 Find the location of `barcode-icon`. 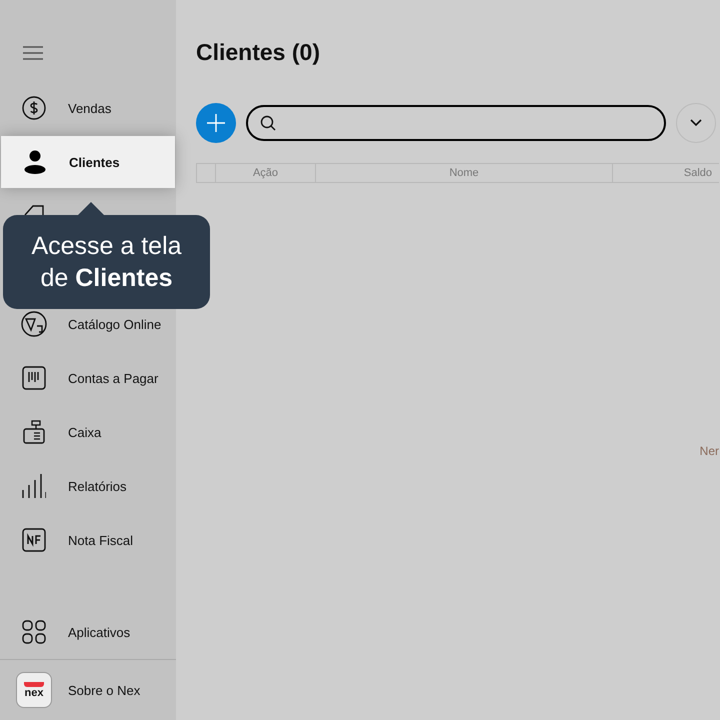

barcode-icon is located at coordinates (34, 378).